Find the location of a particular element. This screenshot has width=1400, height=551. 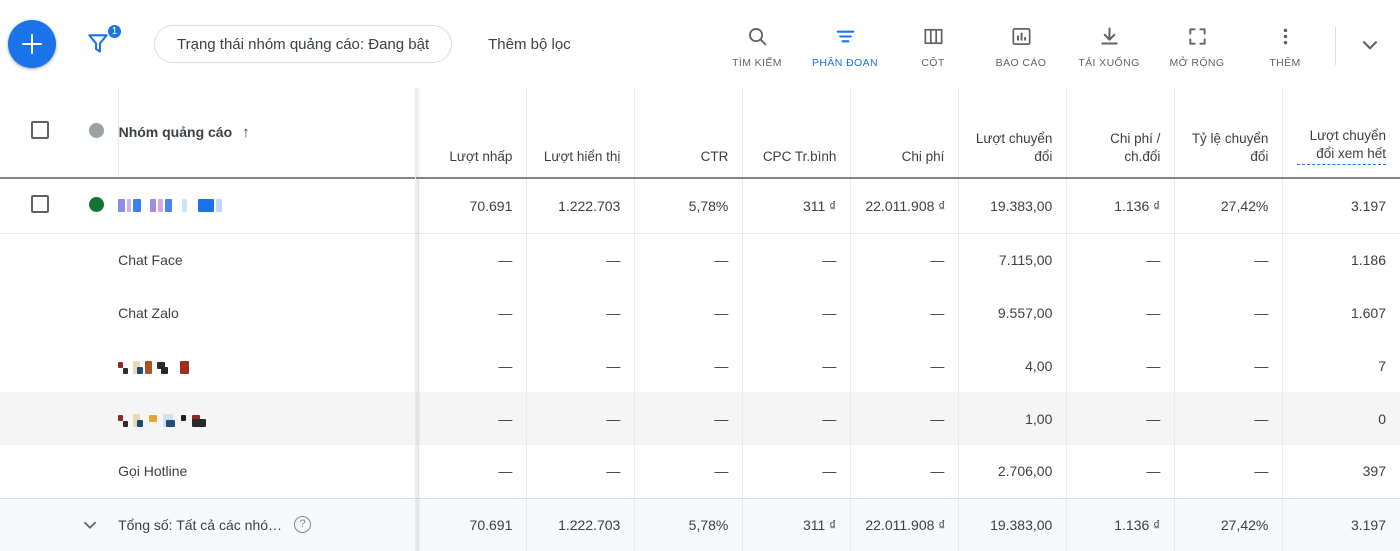

help-circle-icon: ? is located at coordinates (303, 525).